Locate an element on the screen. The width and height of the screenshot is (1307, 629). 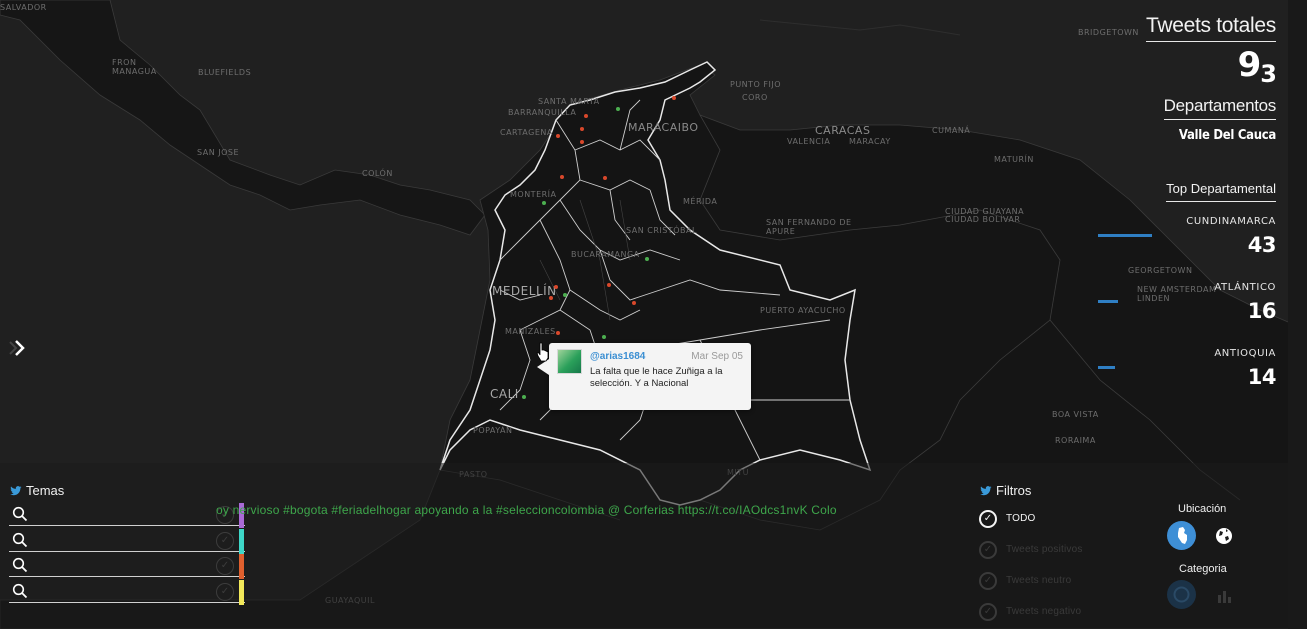
bar-chart-icon is located at coordinates (1224, 597).